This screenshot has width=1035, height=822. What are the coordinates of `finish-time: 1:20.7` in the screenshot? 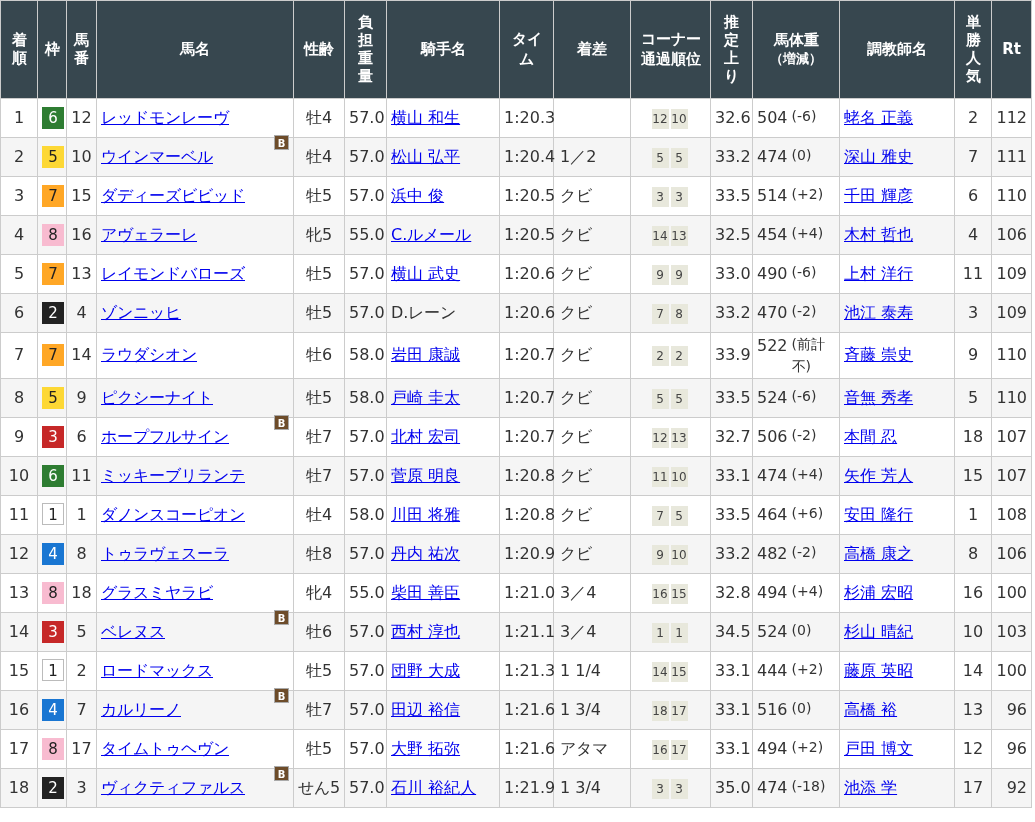 It's located at (526, 355).